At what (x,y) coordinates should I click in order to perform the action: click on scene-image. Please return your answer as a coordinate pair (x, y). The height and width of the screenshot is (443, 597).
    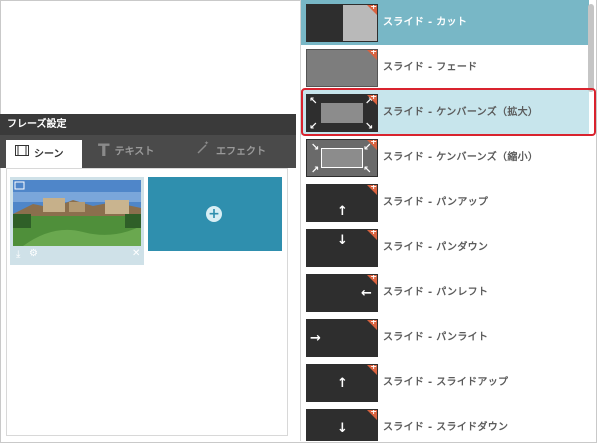
    Looking at the image, I should click on (77, 213).